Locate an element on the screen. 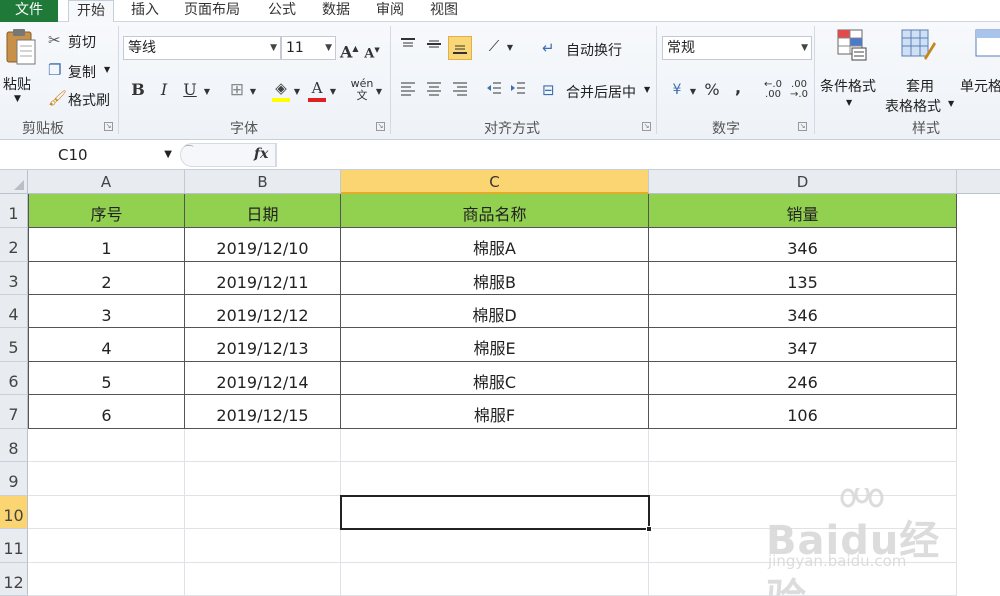 The width and height of the screenshot is (1000, 596). header-cell-product: 商品名称 is located at coordinates (495, 211).